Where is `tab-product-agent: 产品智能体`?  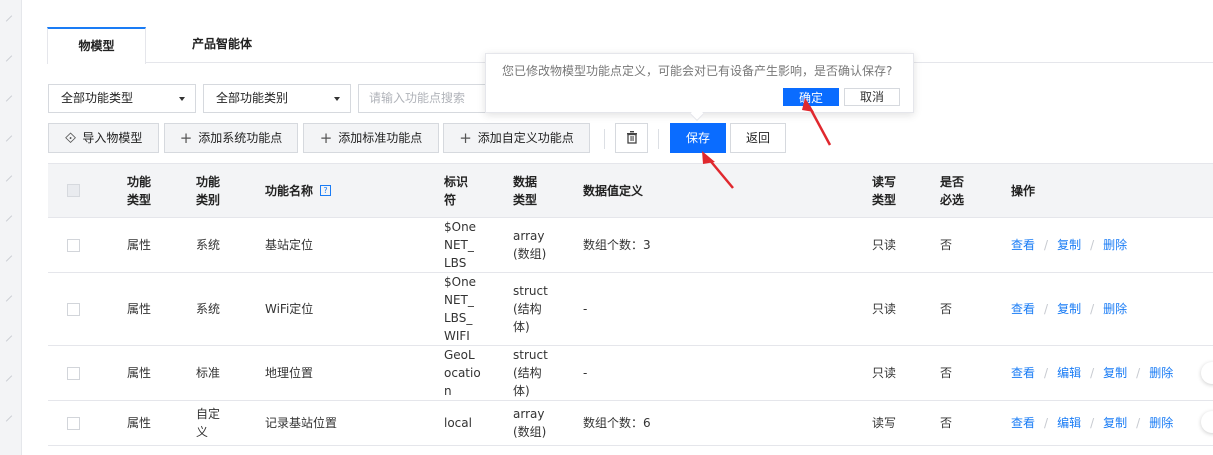
tab-product-agent: 产品智能体 is located at coordinates (222, 45).